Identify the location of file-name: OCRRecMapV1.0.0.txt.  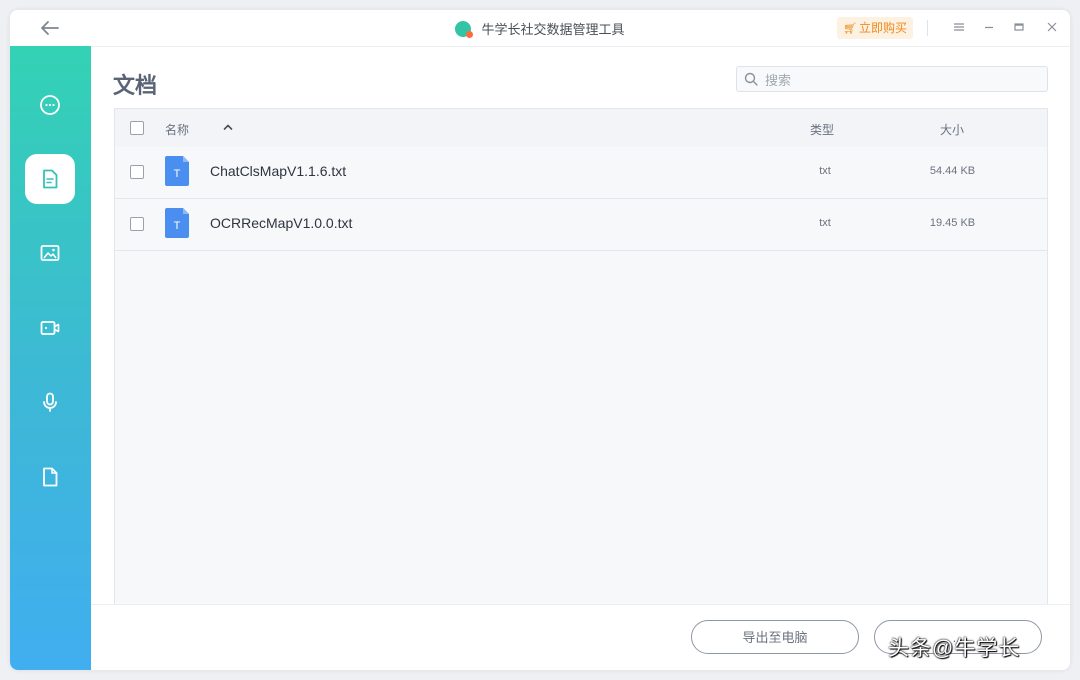
(281, 223).